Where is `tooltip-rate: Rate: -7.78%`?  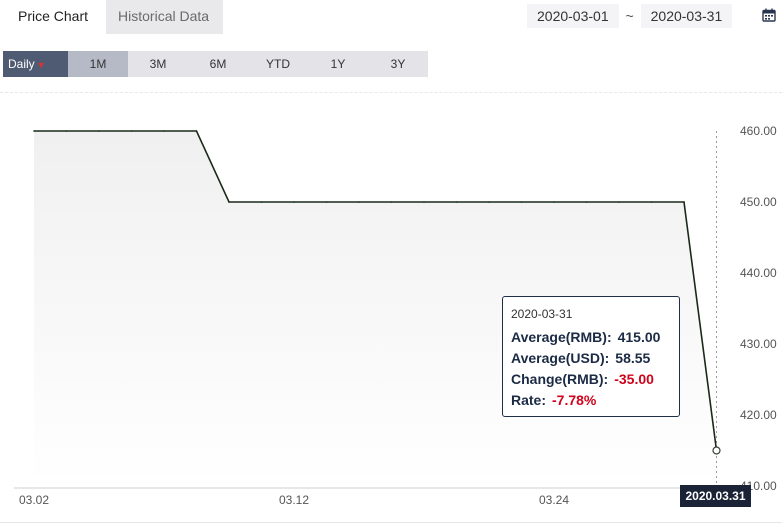
tooltip-rate: Rate: -7.78% is located at coordinates (595, 400).